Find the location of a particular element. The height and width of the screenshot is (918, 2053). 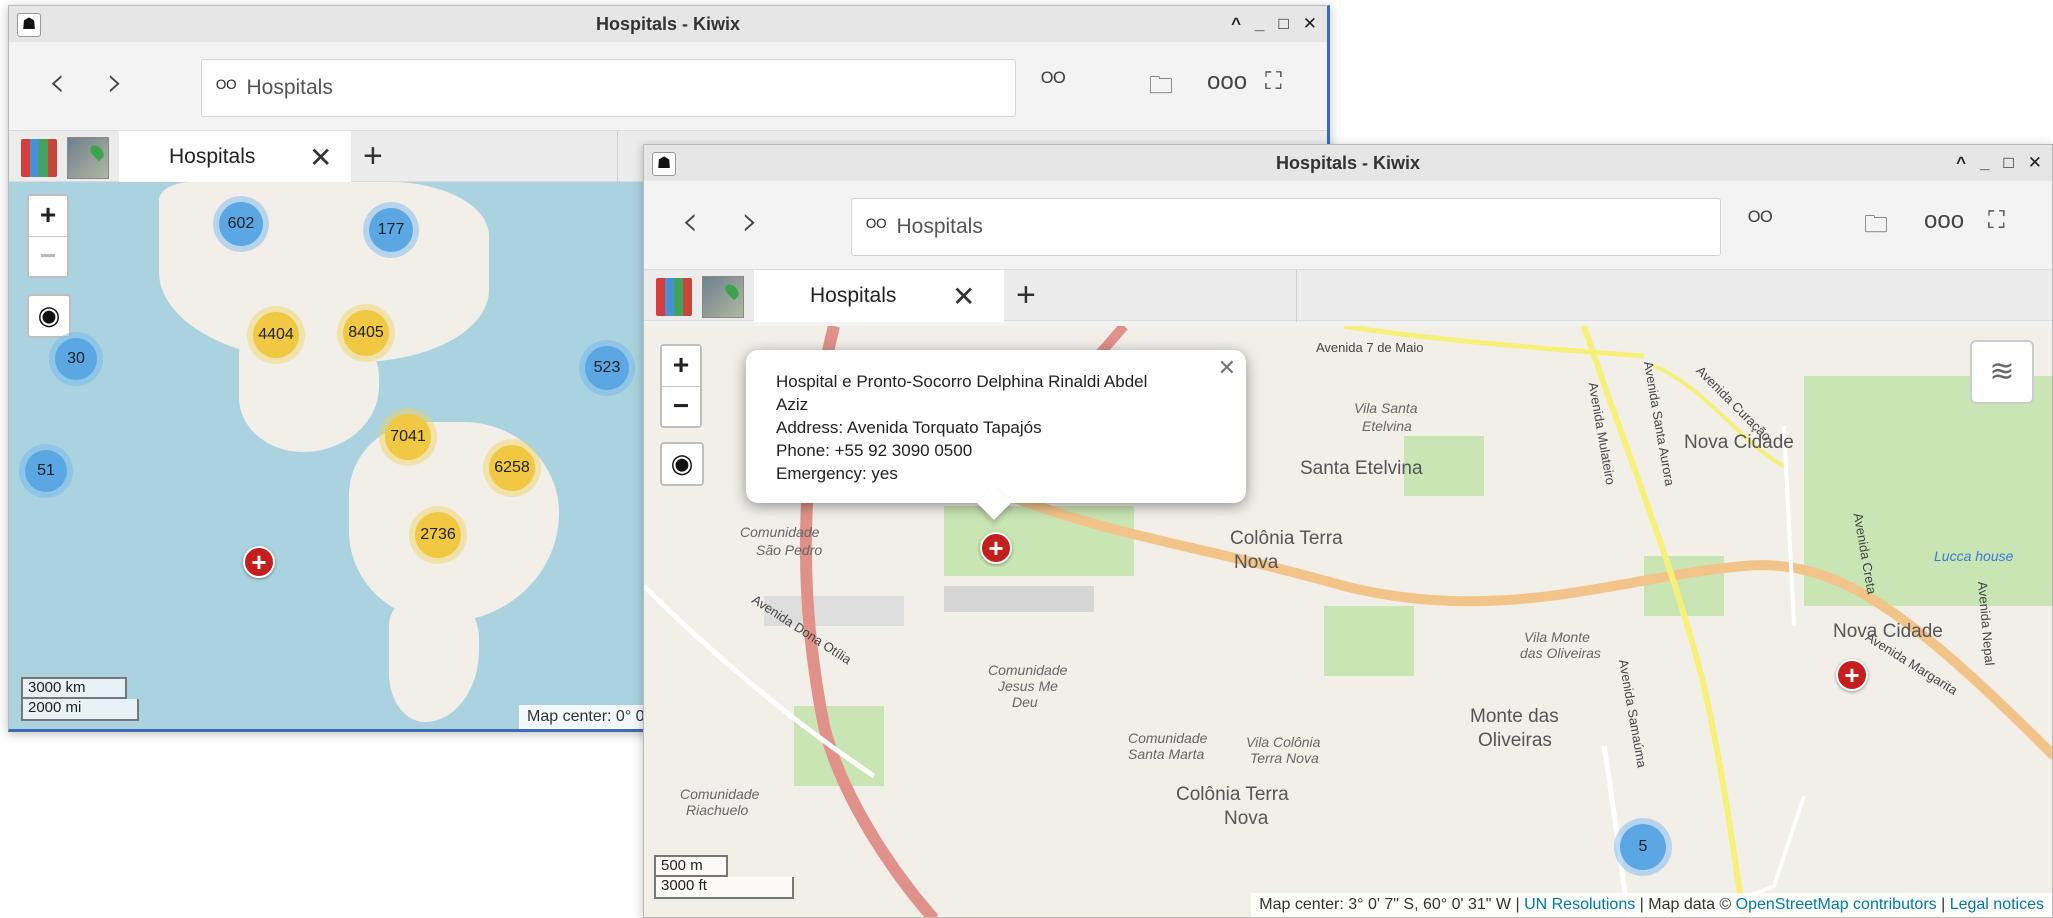

toolbar: ‹ › ᴼᴼ Hospitals ᴼᴼ 🗀 ooo ⛶ is located at coordinates (668, 86).